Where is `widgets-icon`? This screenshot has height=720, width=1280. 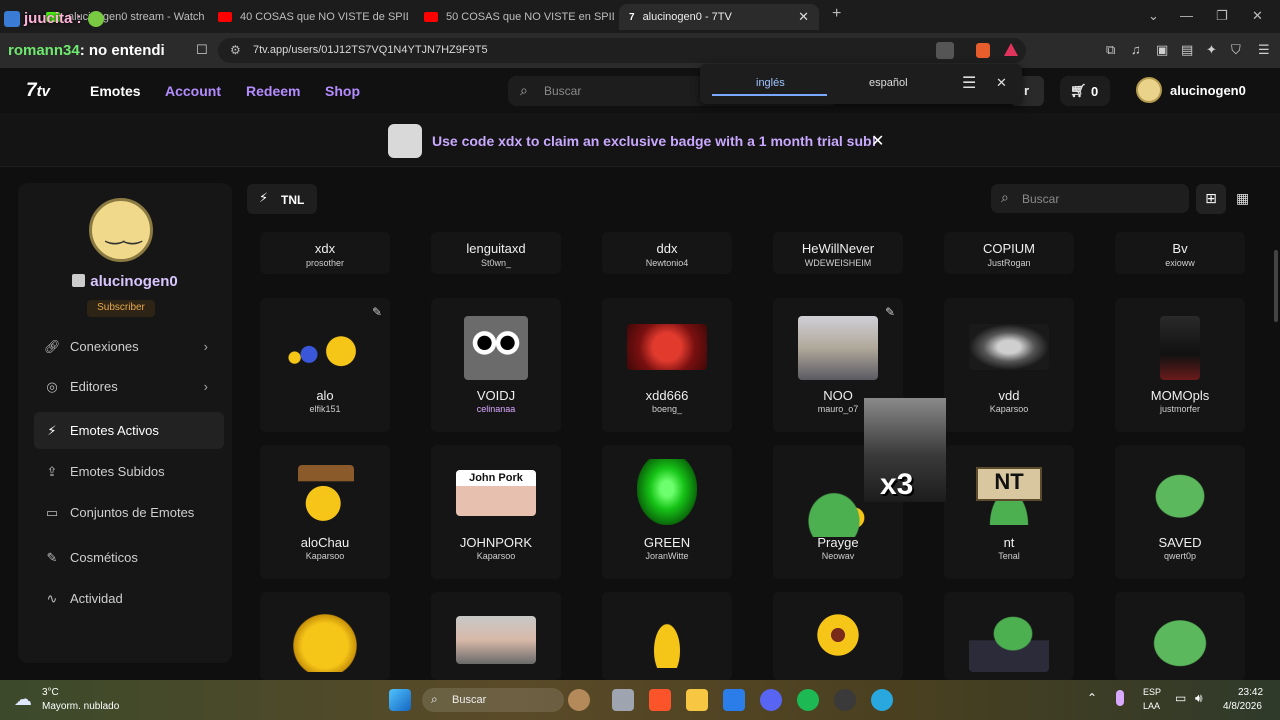
widgets-icon is located at coordinates (579, 700).